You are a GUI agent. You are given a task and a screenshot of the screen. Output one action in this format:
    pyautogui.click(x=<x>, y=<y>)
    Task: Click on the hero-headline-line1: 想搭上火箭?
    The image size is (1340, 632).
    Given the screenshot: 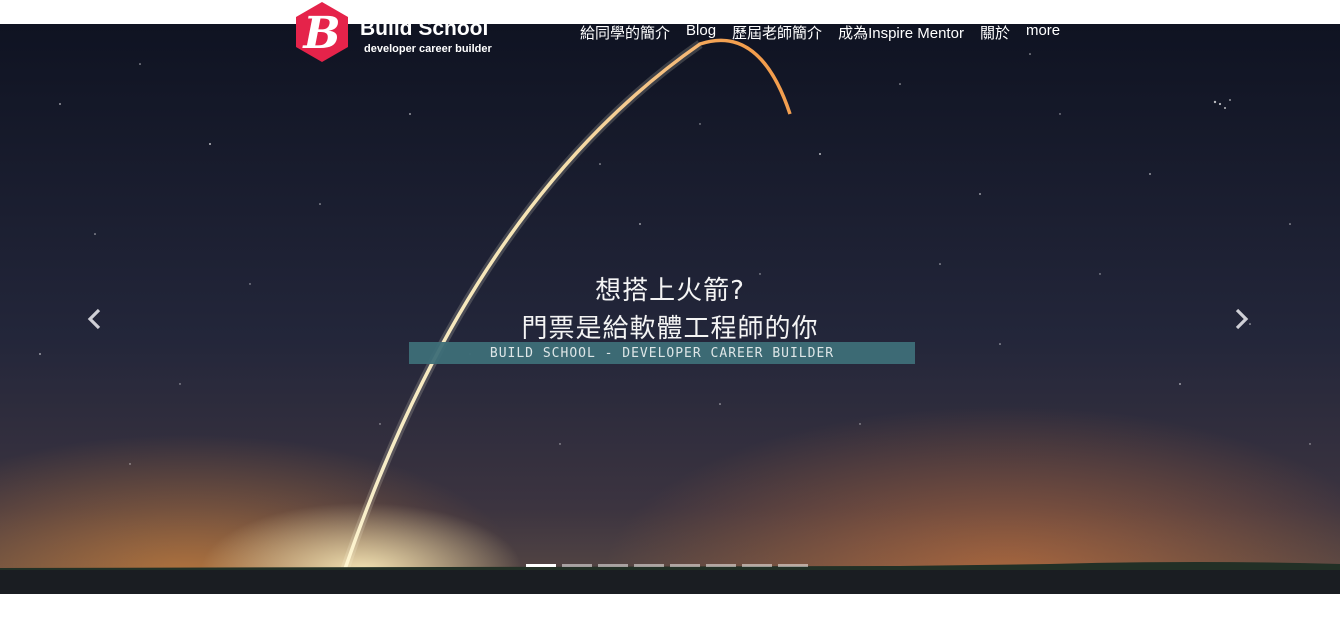 What is the action you would take?
    pyautogui.click(x=670, y=291)
    